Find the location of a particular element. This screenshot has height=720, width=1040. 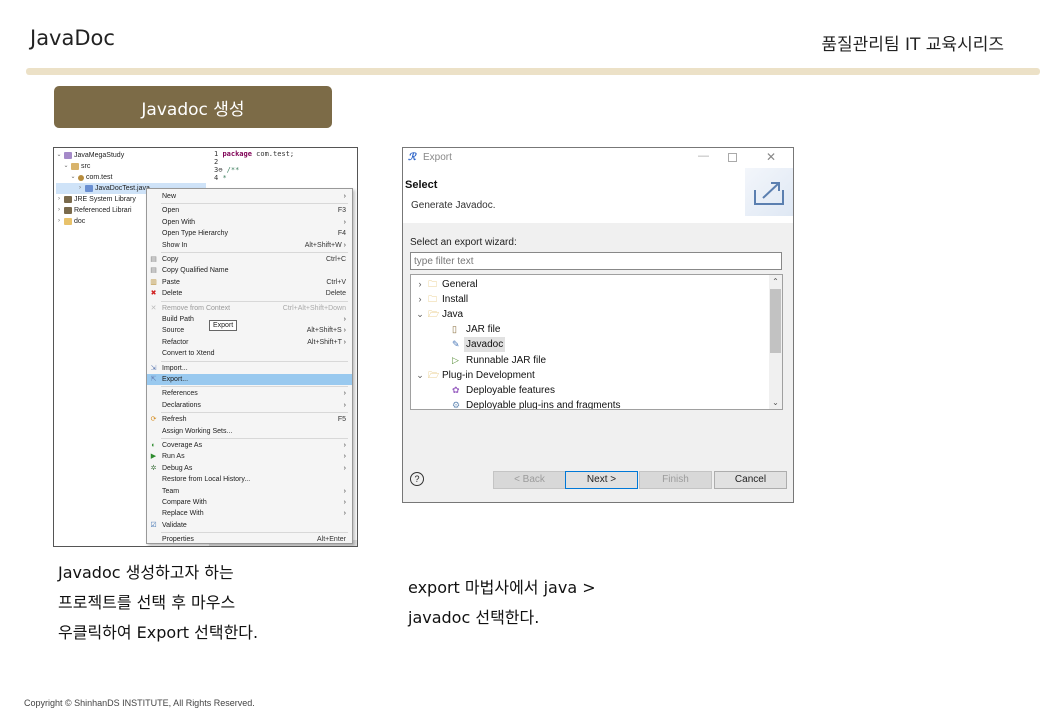

menu-item-refresh: ⟳ Refresh F5 is located at coordinates (249, 419).